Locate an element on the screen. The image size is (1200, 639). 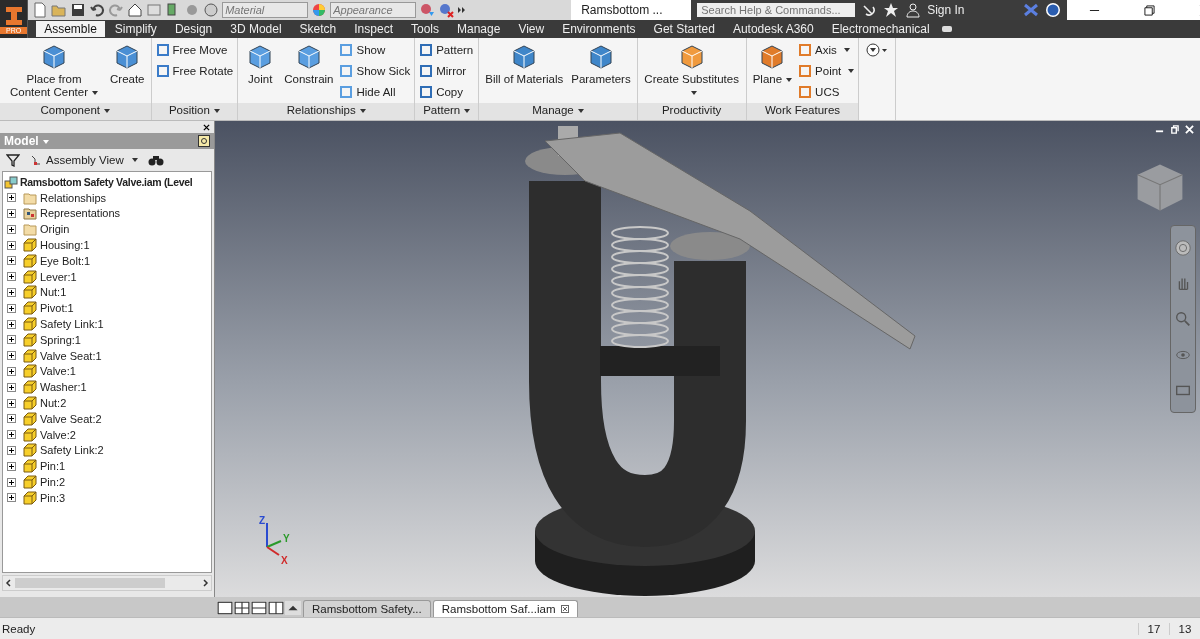
close-icon is located at coordinates (206, 127).